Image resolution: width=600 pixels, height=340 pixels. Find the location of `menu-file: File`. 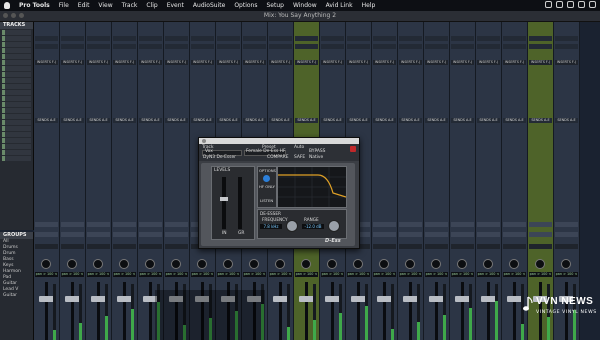

menu-file: File is located at coordinates (64, 5).